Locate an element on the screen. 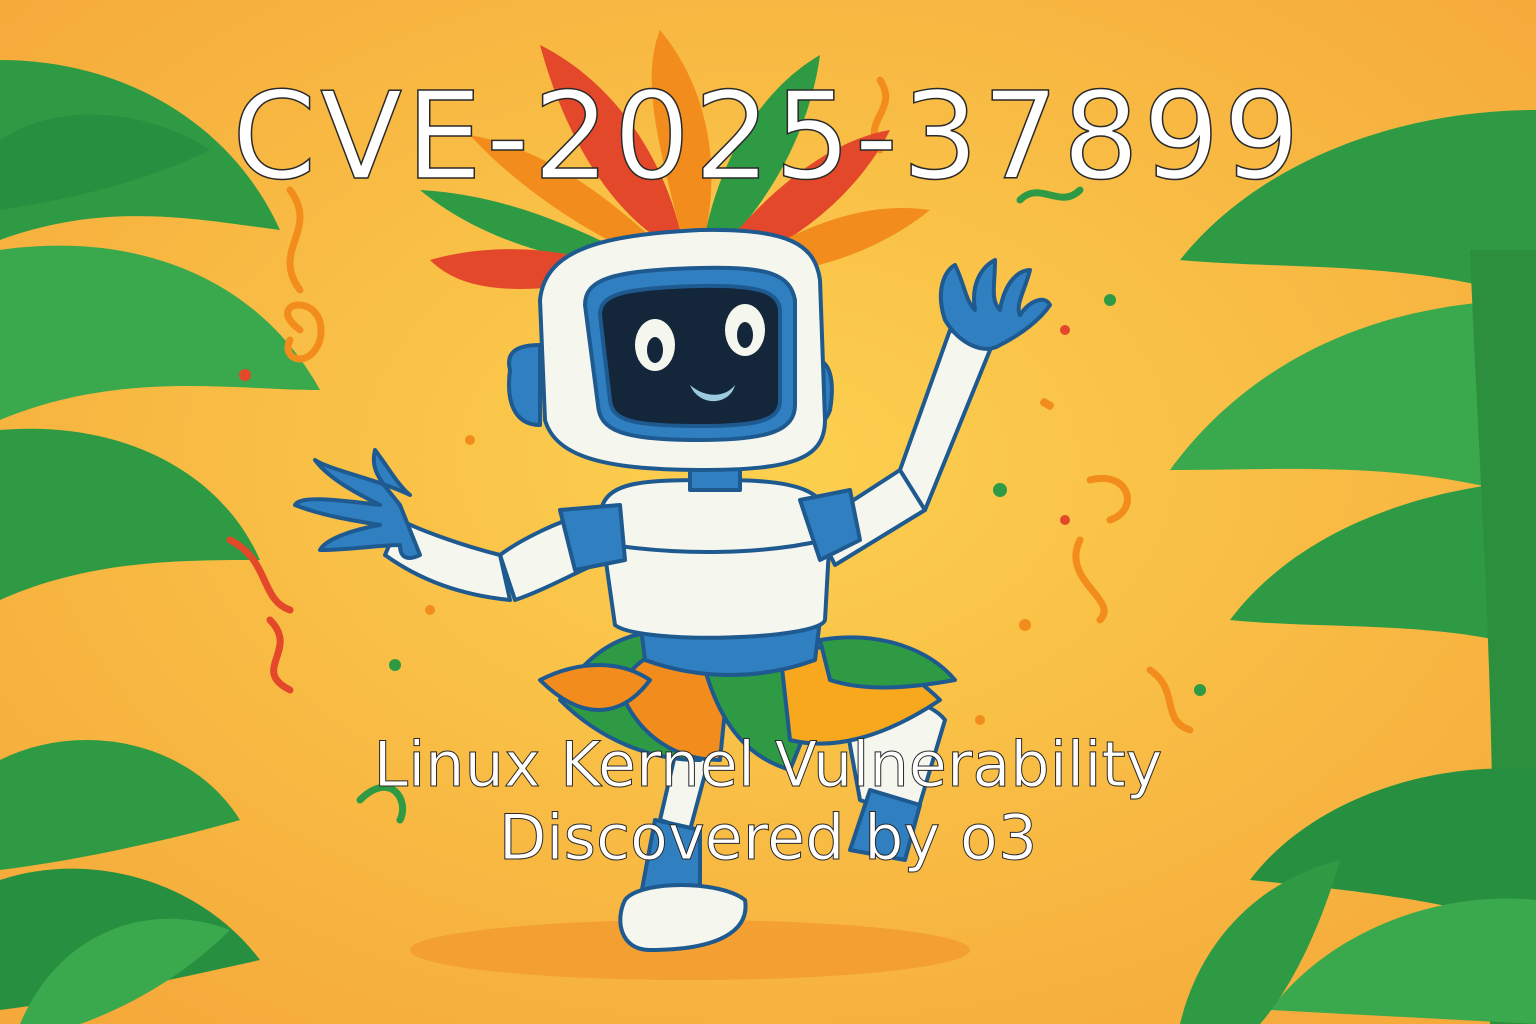 The height and width of the screenshot is (1024, 1536). subtitle-line-1: Linux Kernel Vulnerability is located at coordinates (768, 764).